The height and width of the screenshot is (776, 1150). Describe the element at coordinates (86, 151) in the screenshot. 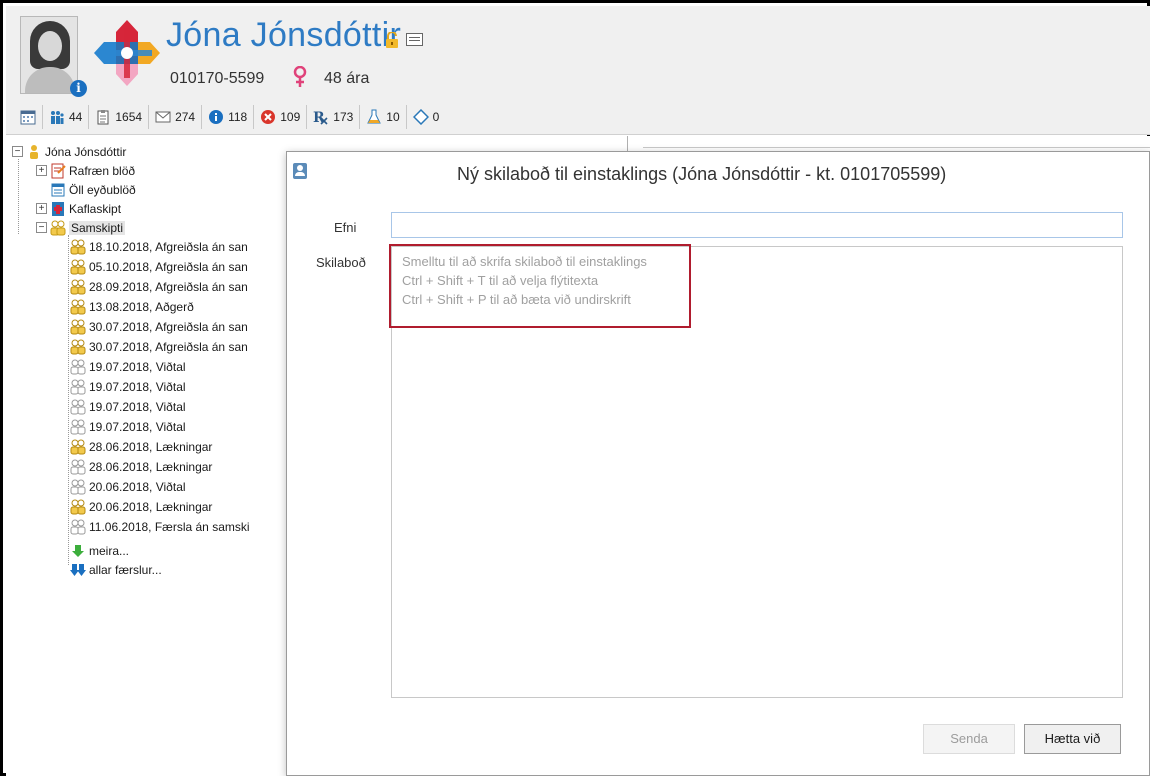

I see `tree-root-label: Jóna Jónsdóttir` at that location.